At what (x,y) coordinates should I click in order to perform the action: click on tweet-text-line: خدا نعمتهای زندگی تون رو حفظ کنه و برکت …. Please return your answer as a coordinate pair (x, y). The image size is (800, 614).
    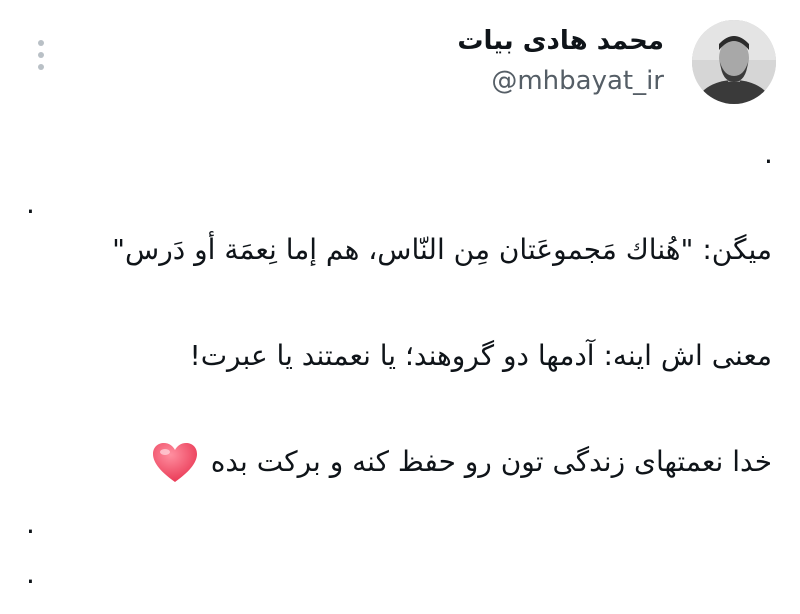
    Looking at the image, I should click on (462, 463).